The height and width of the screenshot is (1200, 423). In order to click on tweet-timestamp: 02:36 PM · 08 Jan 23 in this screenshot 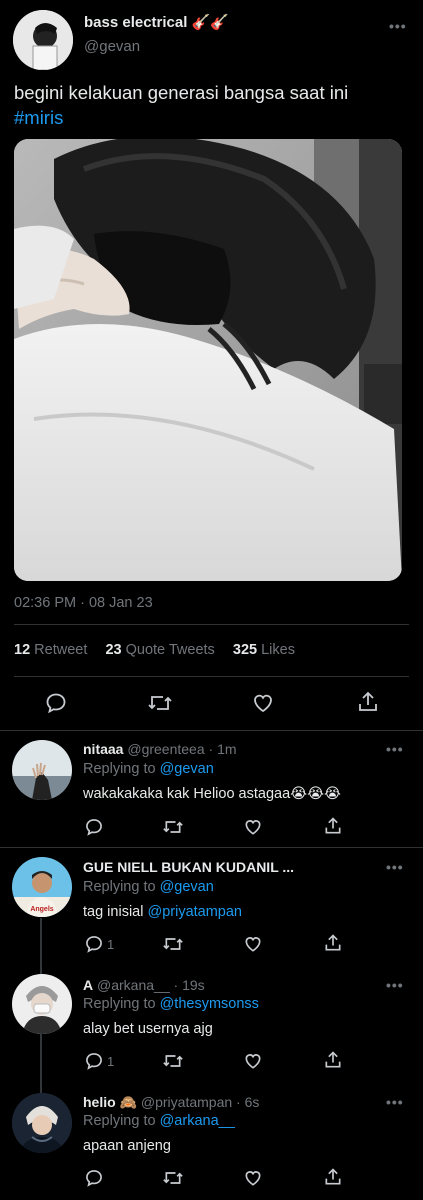, I will do `click(83, 603)`.